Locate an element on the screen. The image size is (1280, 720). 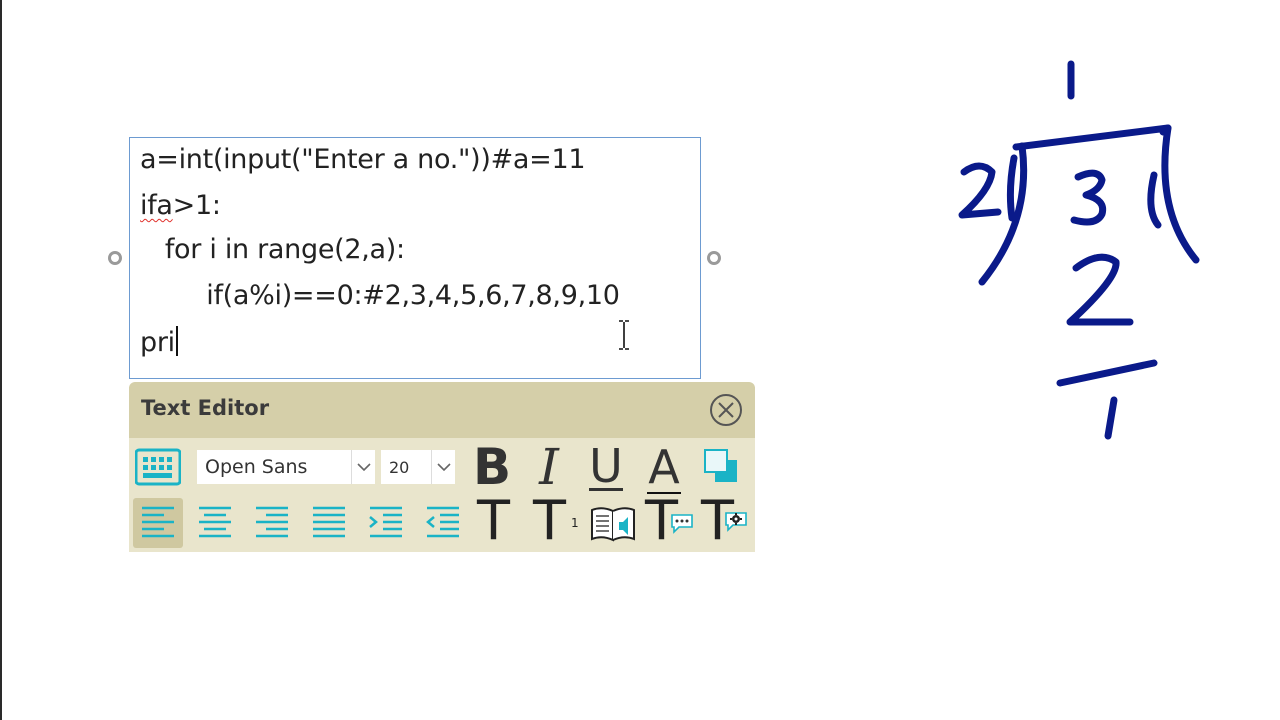
underline-label: U is located at coordinates (606, 465).